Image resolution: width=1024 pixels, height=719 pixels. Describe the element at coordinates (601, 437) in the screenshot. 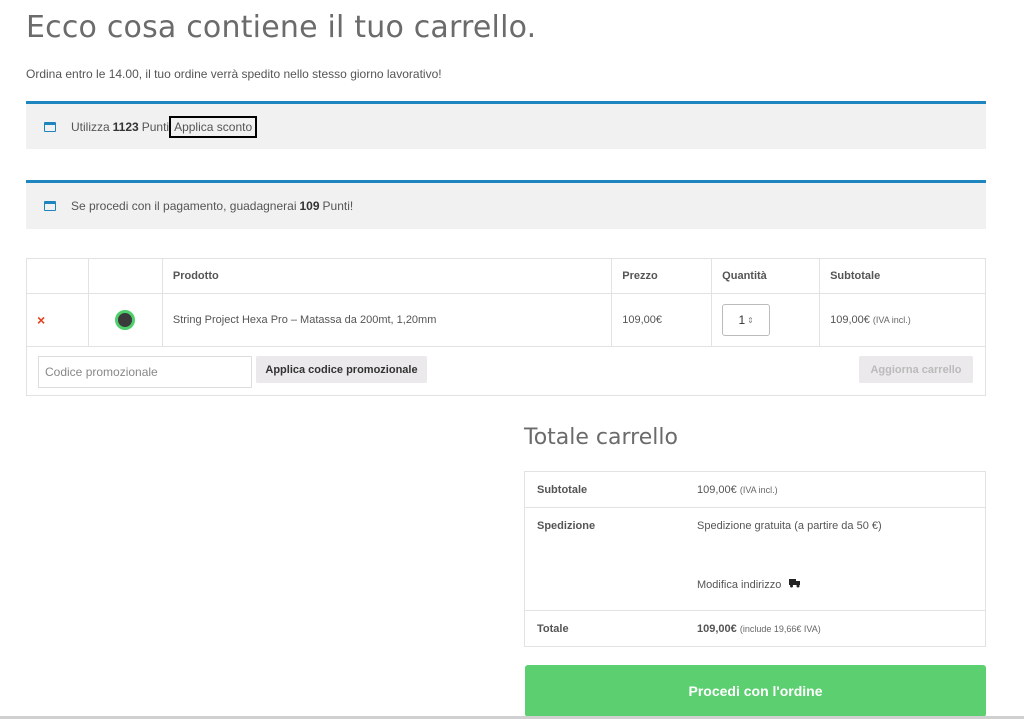

I see `cart-totals-title: Totale carrello` at that location.